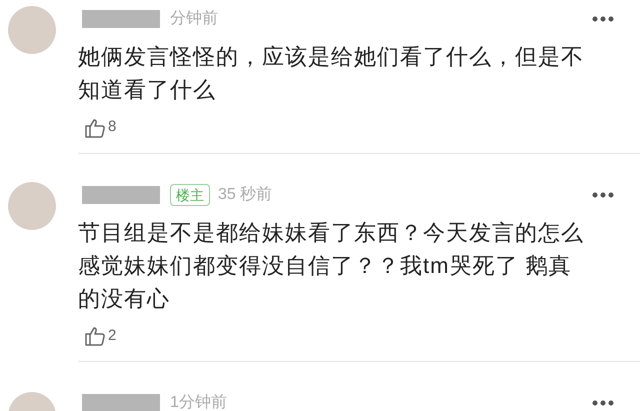 The image size is (640, 411). Describe the element at coordinates (112, 336) in the screenshot. I see `like-count: 2` at that location.